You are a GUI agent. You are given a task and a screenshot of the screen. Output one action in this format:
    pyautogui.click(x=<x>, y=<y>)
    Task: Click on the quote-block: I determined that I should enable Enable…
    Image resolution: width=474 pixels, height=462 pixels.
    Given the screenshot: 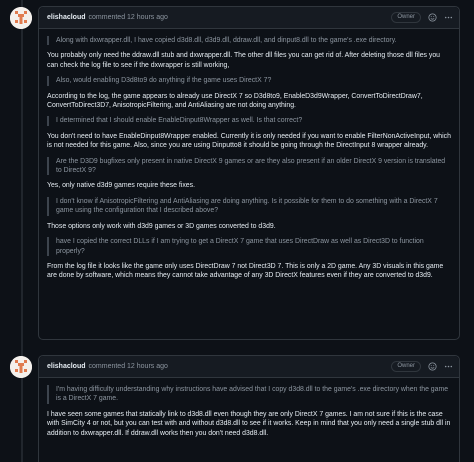 What is the action you would take?
    pyautogui.click(x=249, y=121)
    